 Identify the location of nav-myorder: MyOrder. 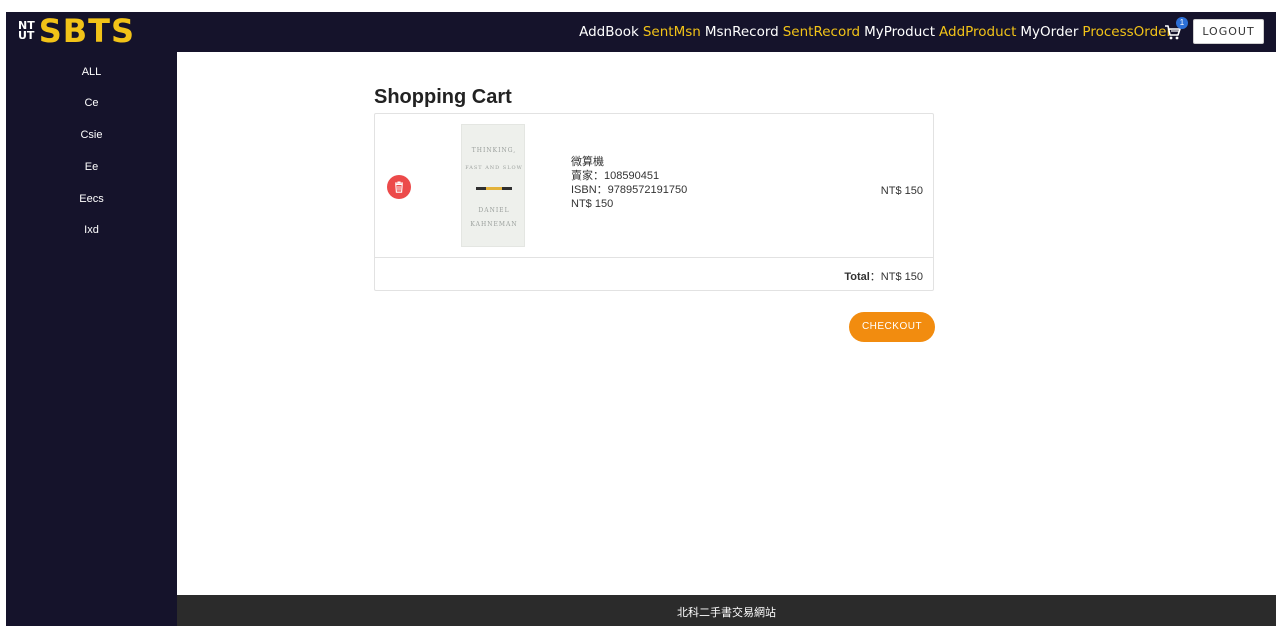
(1049, 32).